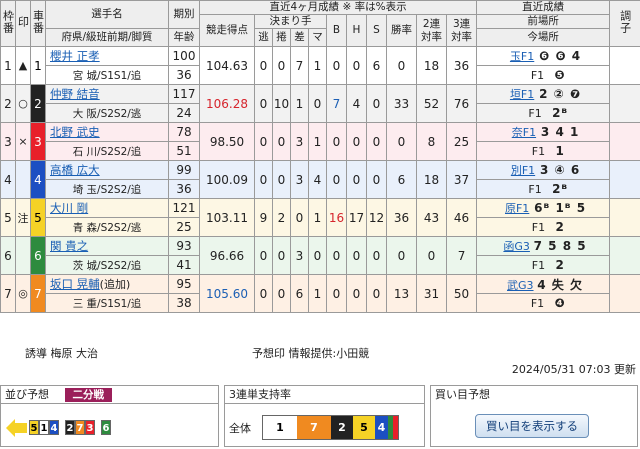  What do you see at coordinates (401, 293) in the screenshot?
I see `win-rate-cell: 13` at bounding box center [401, 293].